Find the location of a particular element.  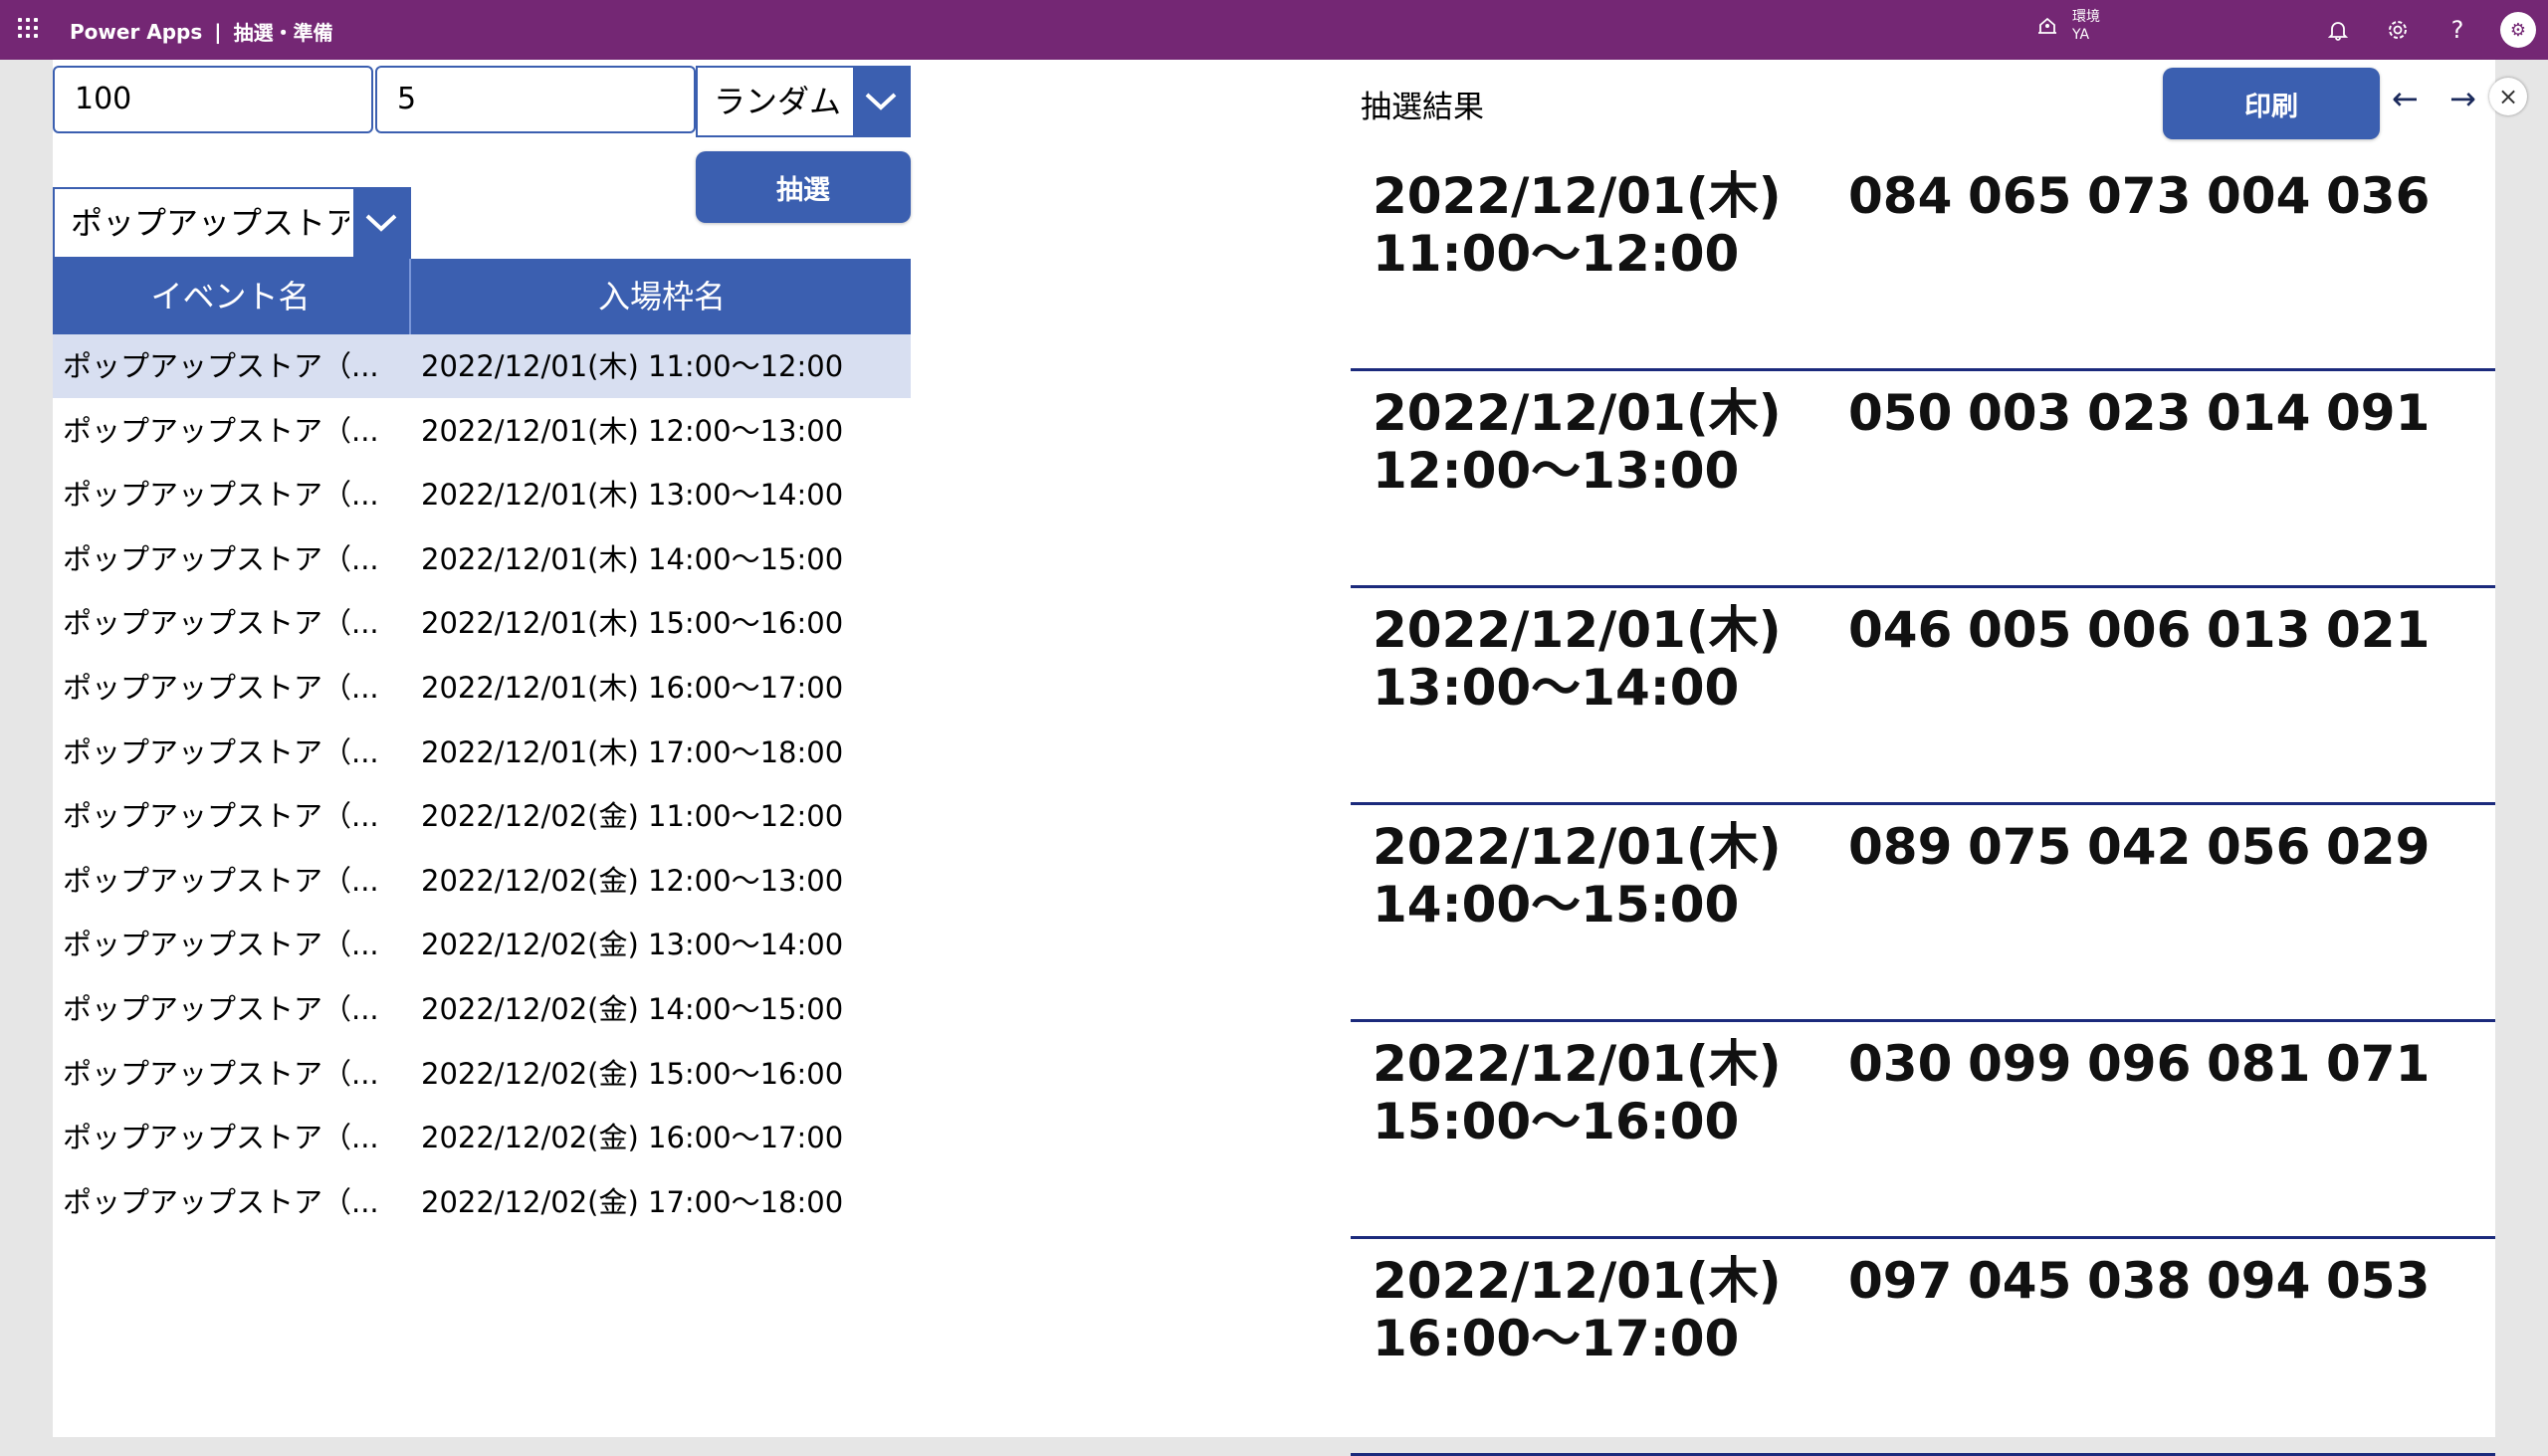

result-slot: 2022/12/01(木) 12:00～13:00 is located at coordinates (1577, 442).